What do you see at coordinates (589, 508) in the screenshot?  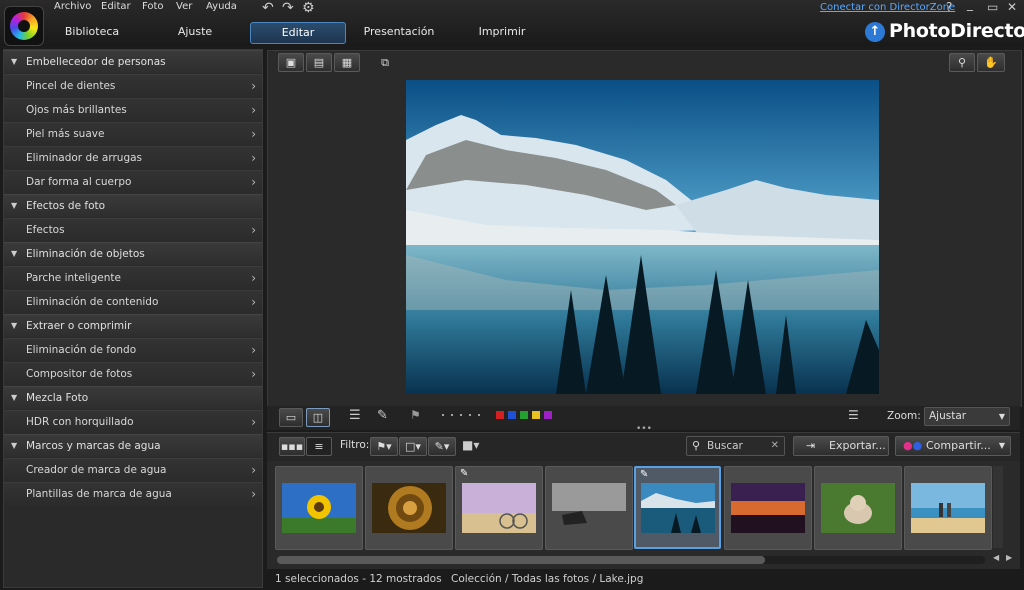 I see `thumbnail-boat-bw` at bounding box center [589, 508].